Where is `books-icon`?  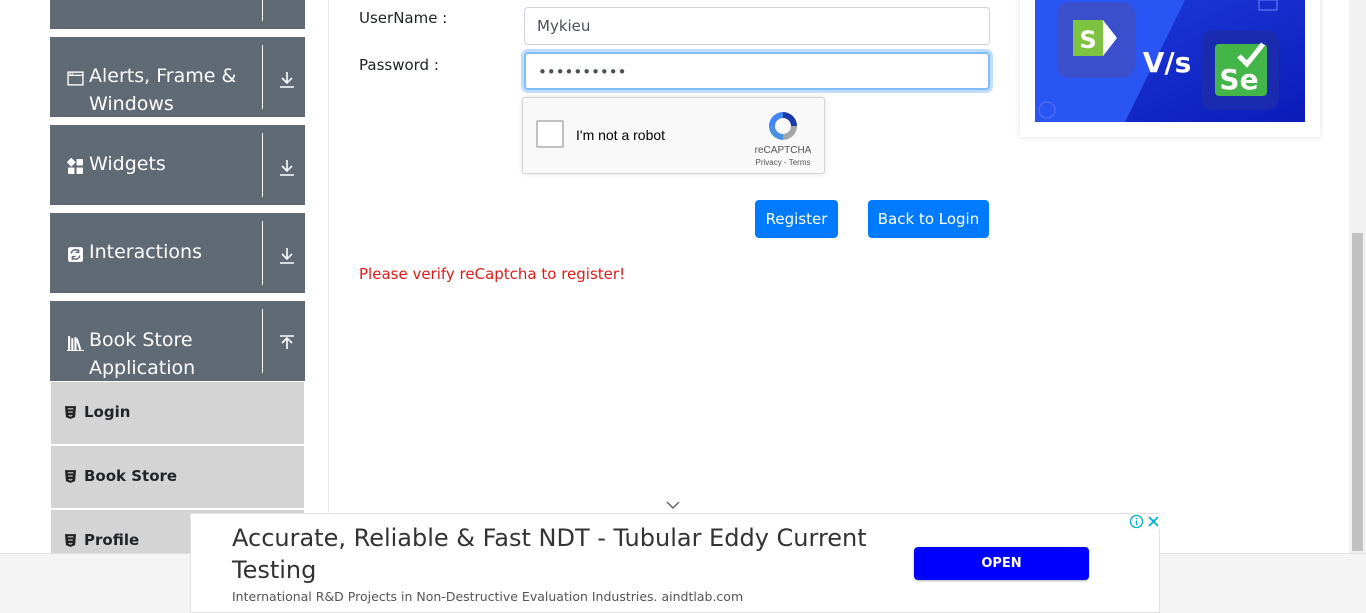
books-icon is located at coordinates (75, 343).